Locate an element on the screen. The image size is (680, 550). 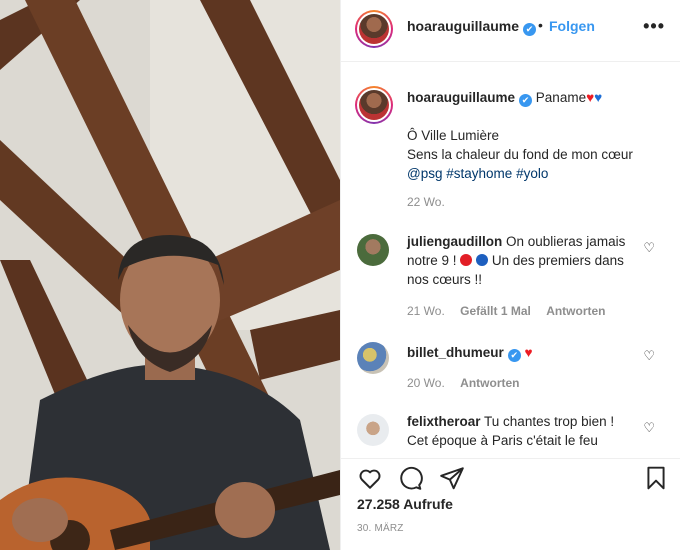
caption-first-line: hoarauguillaume ✔ Paname♥♥ is located at coordinates (504, 98).